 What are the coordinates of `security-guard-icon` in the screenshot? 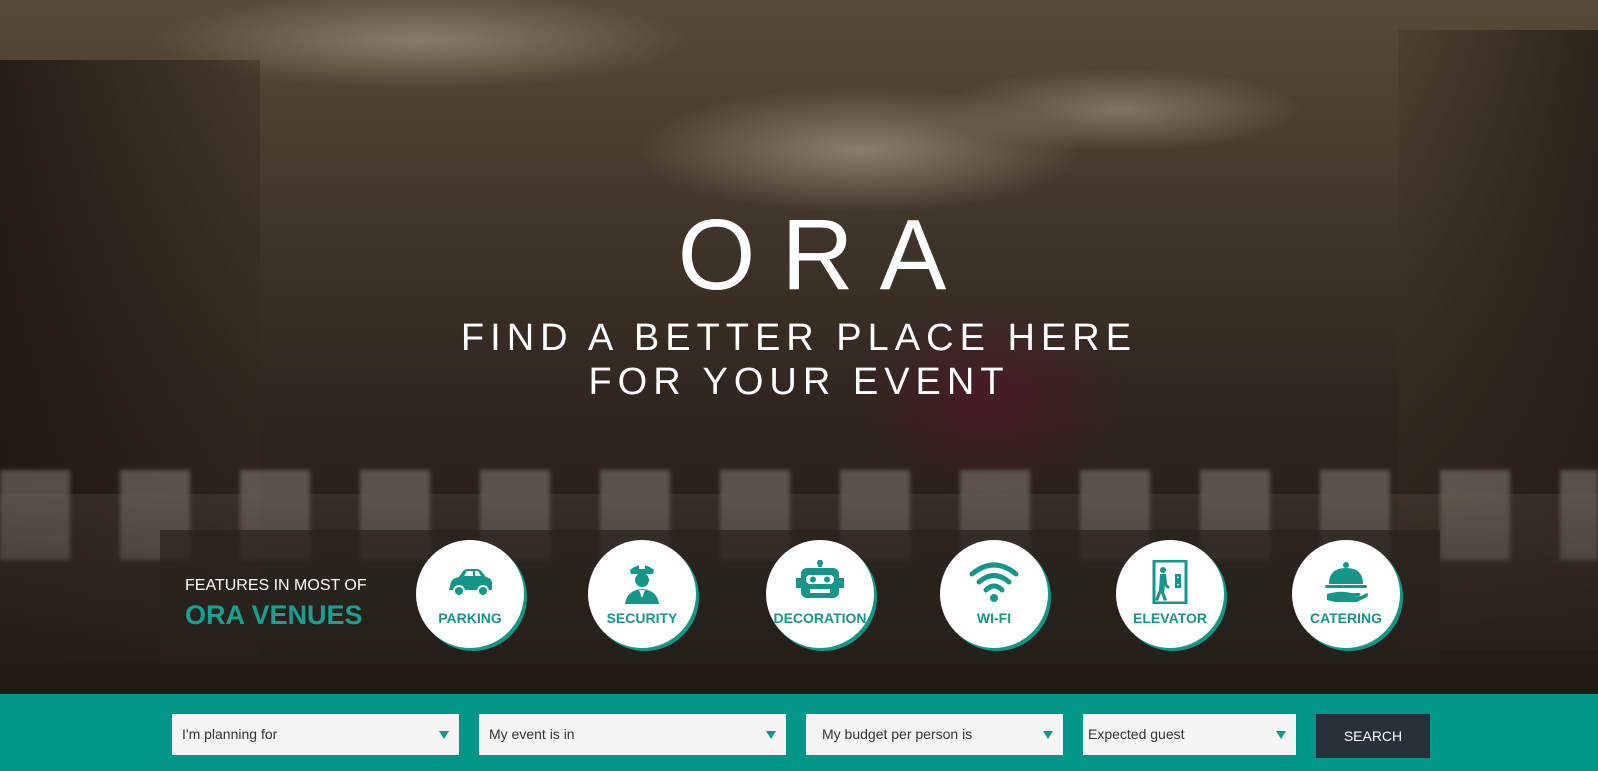 It's located at (642, 584).